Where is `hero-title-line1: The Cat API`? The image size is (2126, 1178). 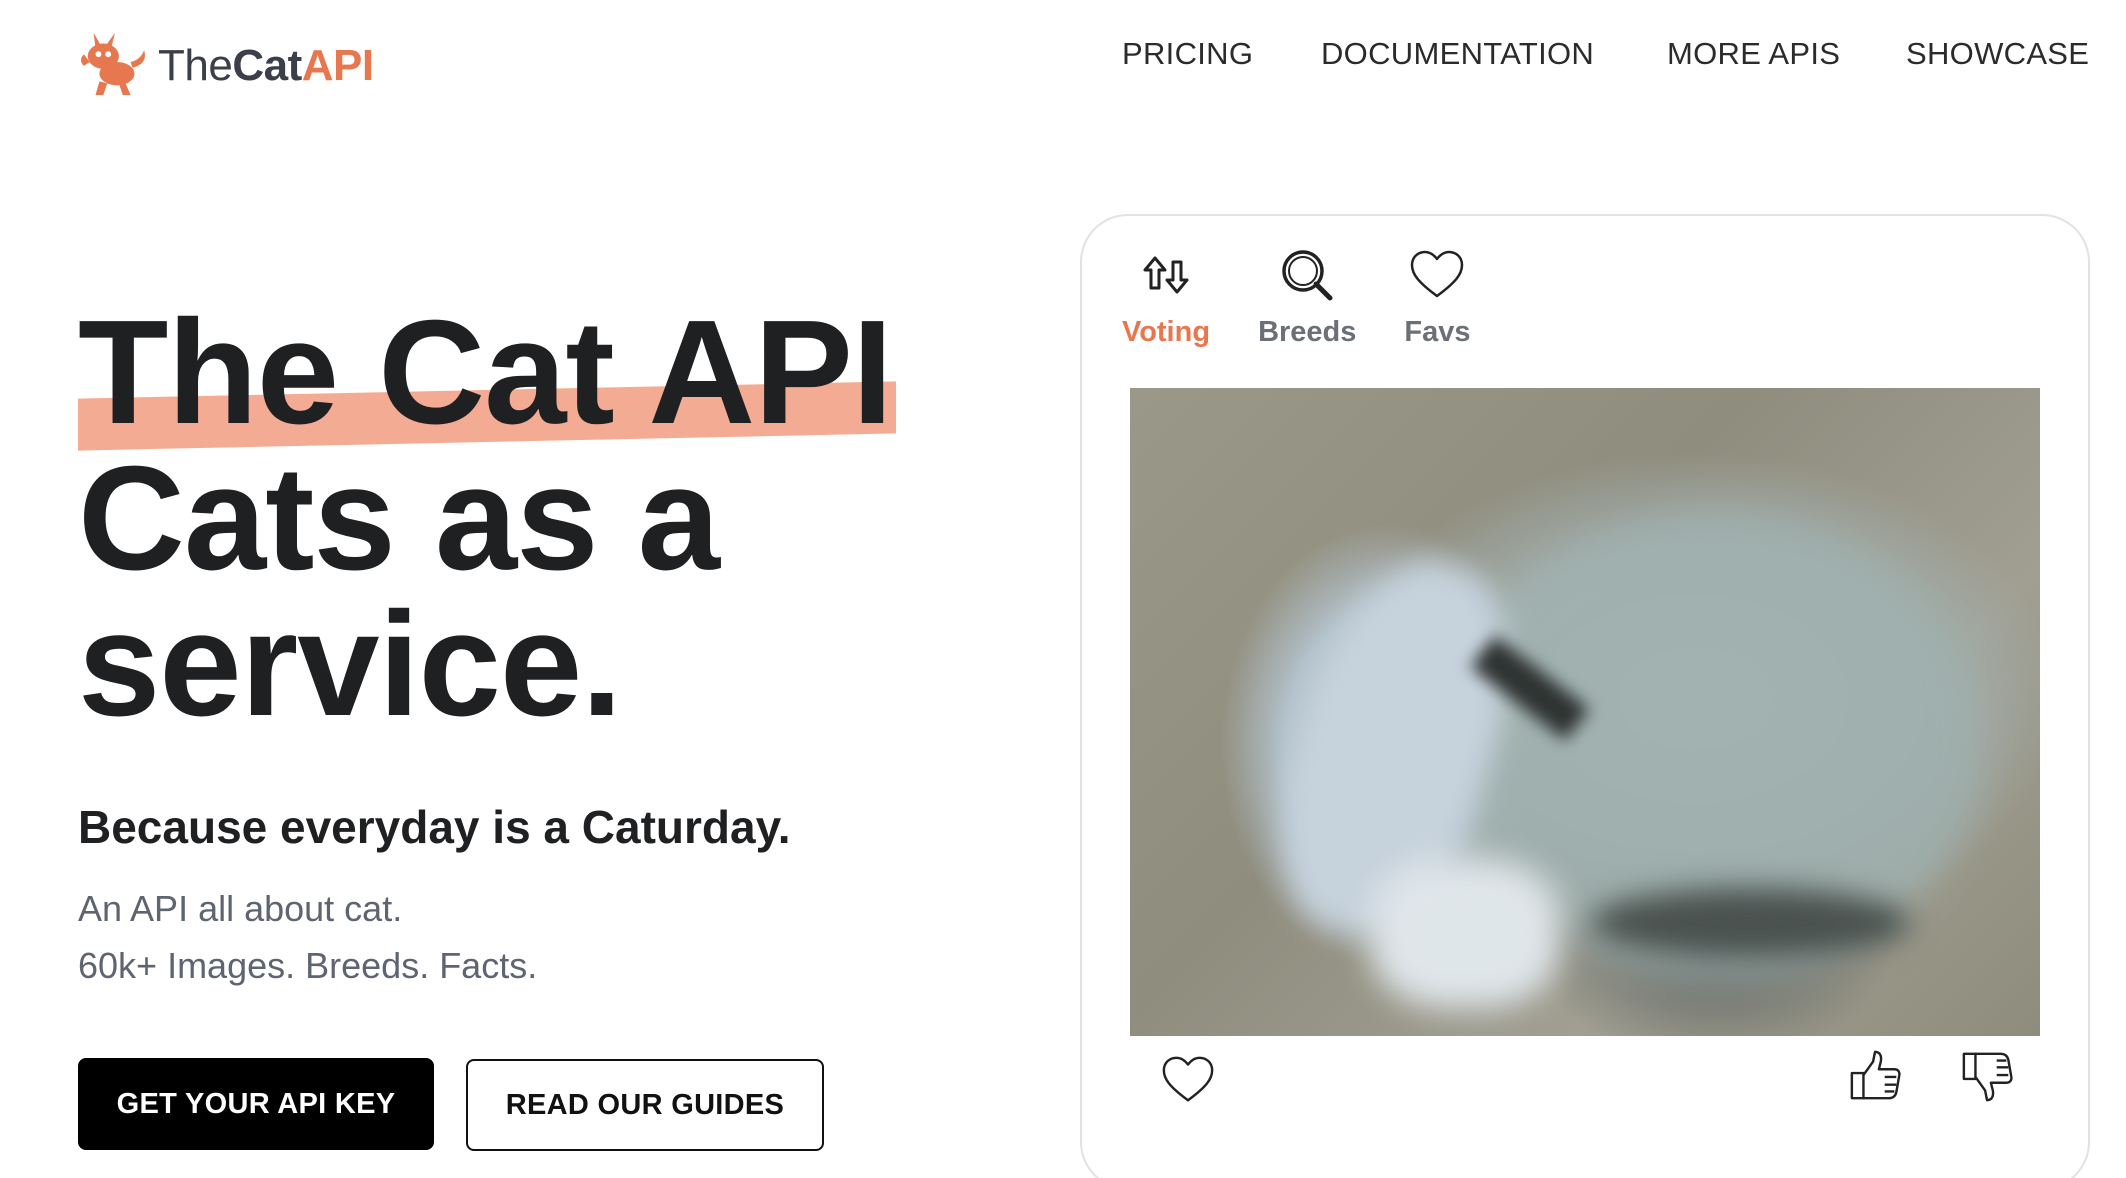
hero-title-line1: The Cat API is located at coordinates (485, 372).